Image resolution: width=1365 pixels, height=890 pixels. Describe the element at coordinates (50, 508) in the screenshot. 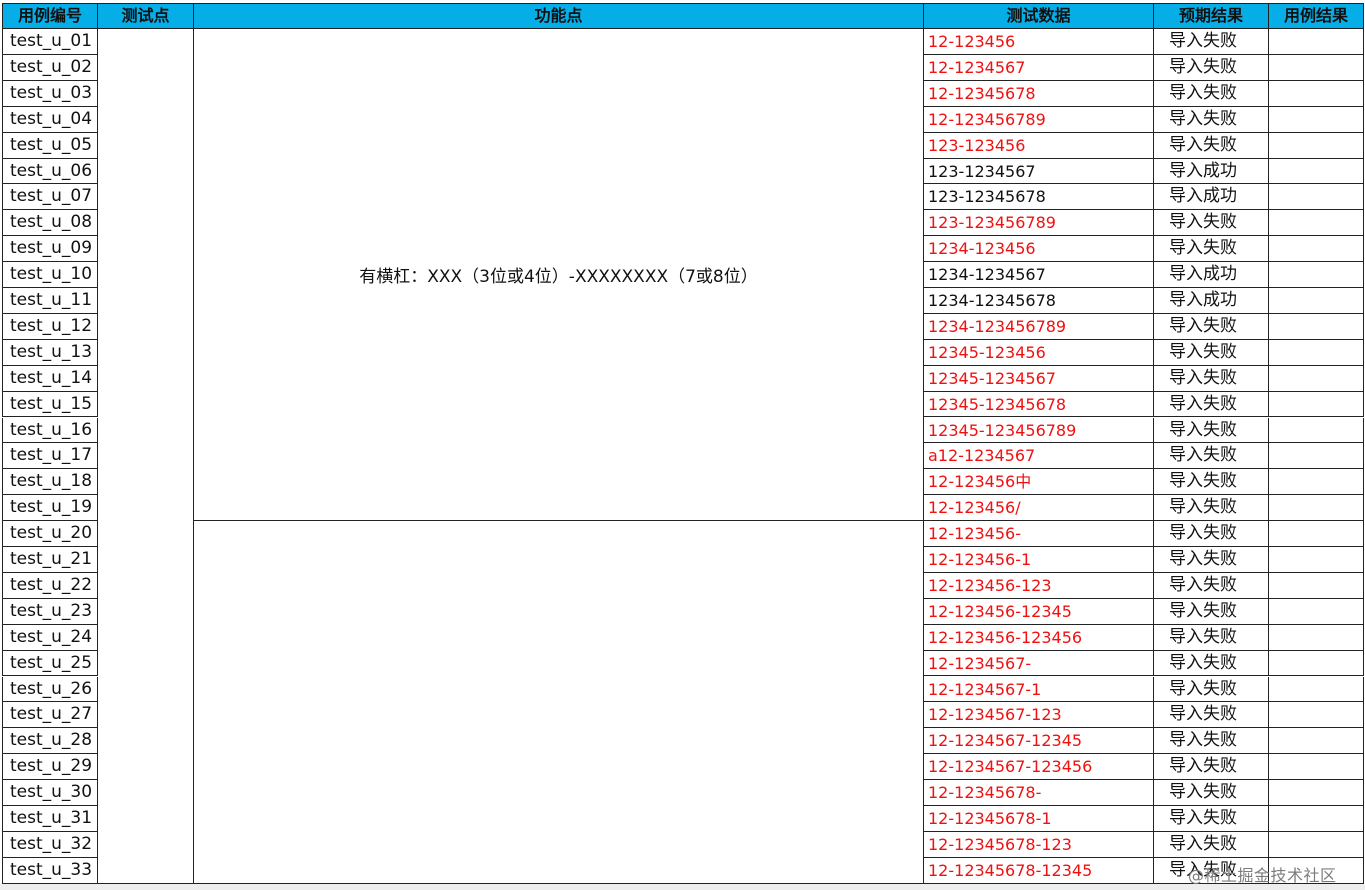

I see `case-id-cell: test_u_19` at that location.